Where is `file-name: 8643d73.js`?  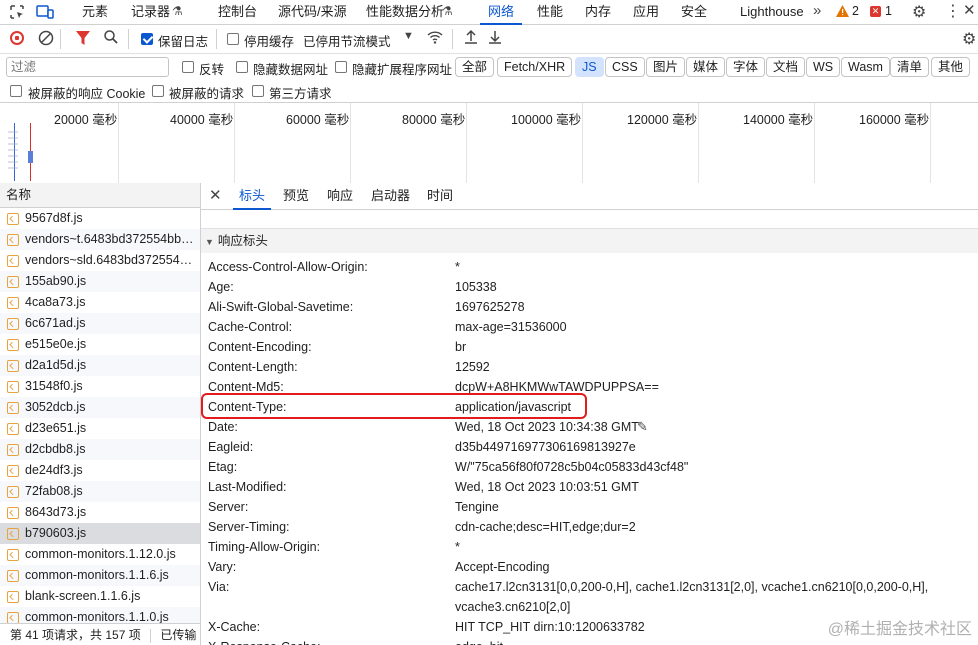 file-name: 8643d73.js is located at coordinates (56, 512).